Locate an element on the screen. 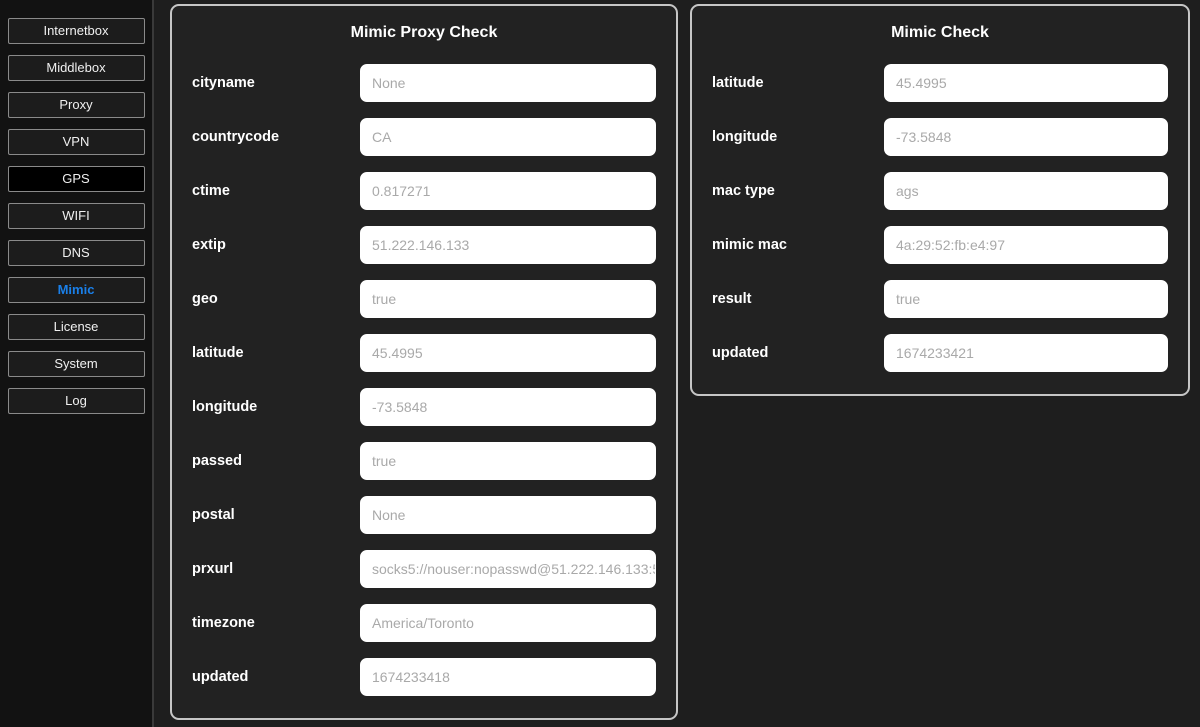 This screenshot has height=727, width=1200. mimic-check-input-result: true is located at coordinates (1026, 299).